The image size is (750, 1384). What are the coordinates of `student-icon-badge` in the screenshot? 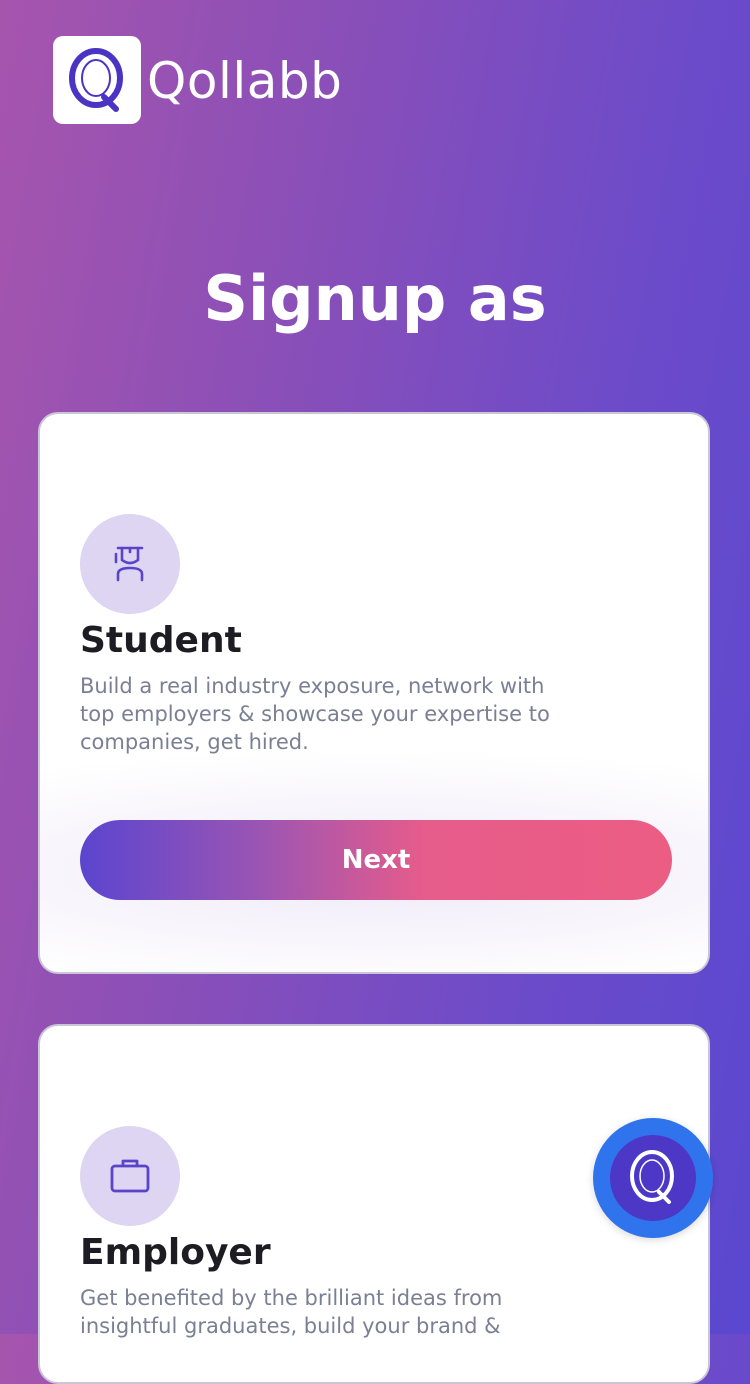 It's located at (130, 564).